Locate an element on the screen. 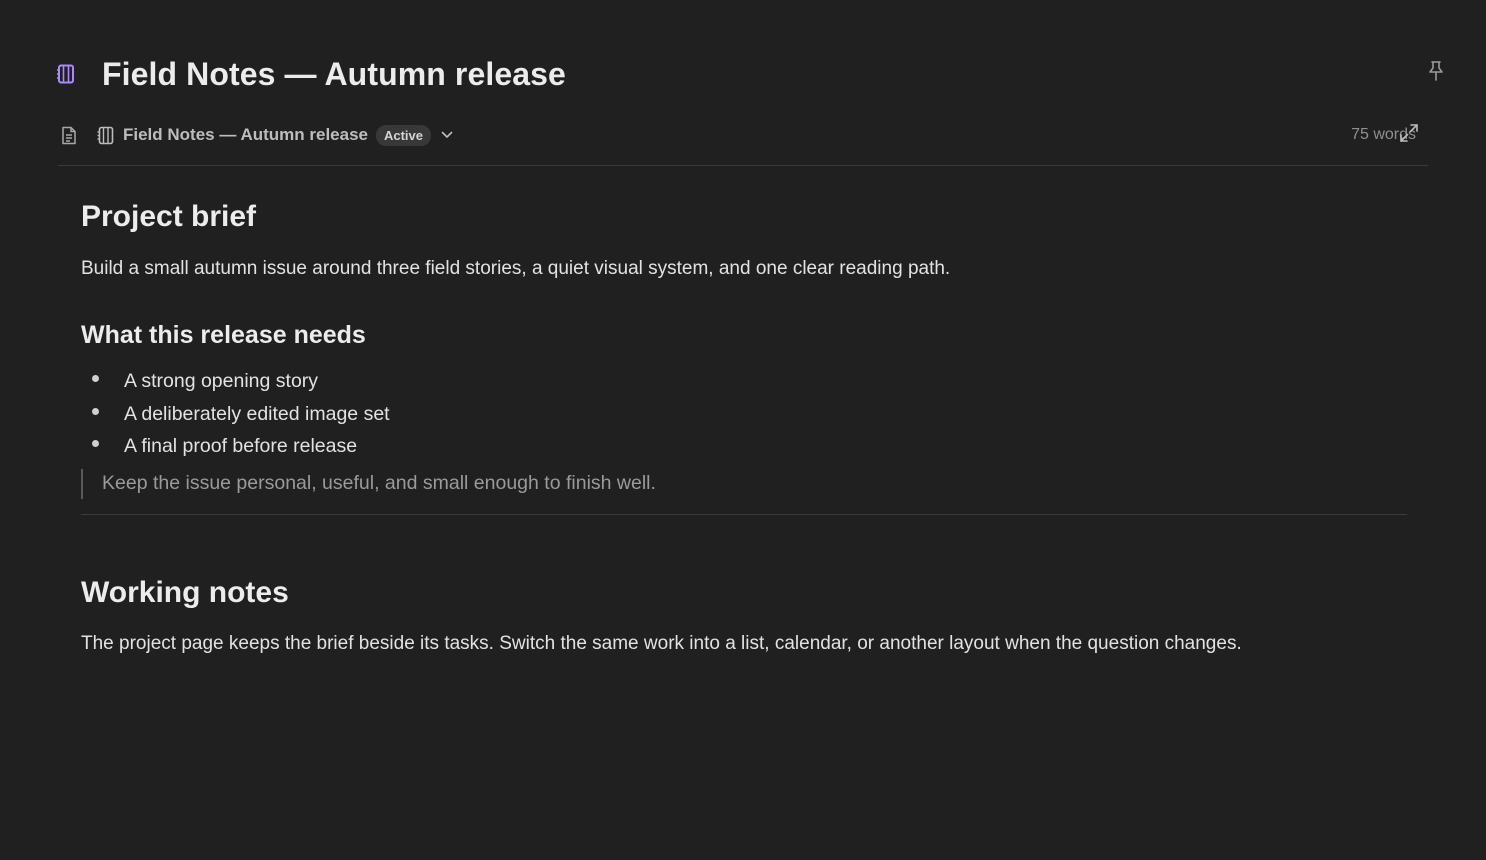 This screenshot has height=860, width=1486. list-item-text: A final proof before release is located at coordinates (241, 446).